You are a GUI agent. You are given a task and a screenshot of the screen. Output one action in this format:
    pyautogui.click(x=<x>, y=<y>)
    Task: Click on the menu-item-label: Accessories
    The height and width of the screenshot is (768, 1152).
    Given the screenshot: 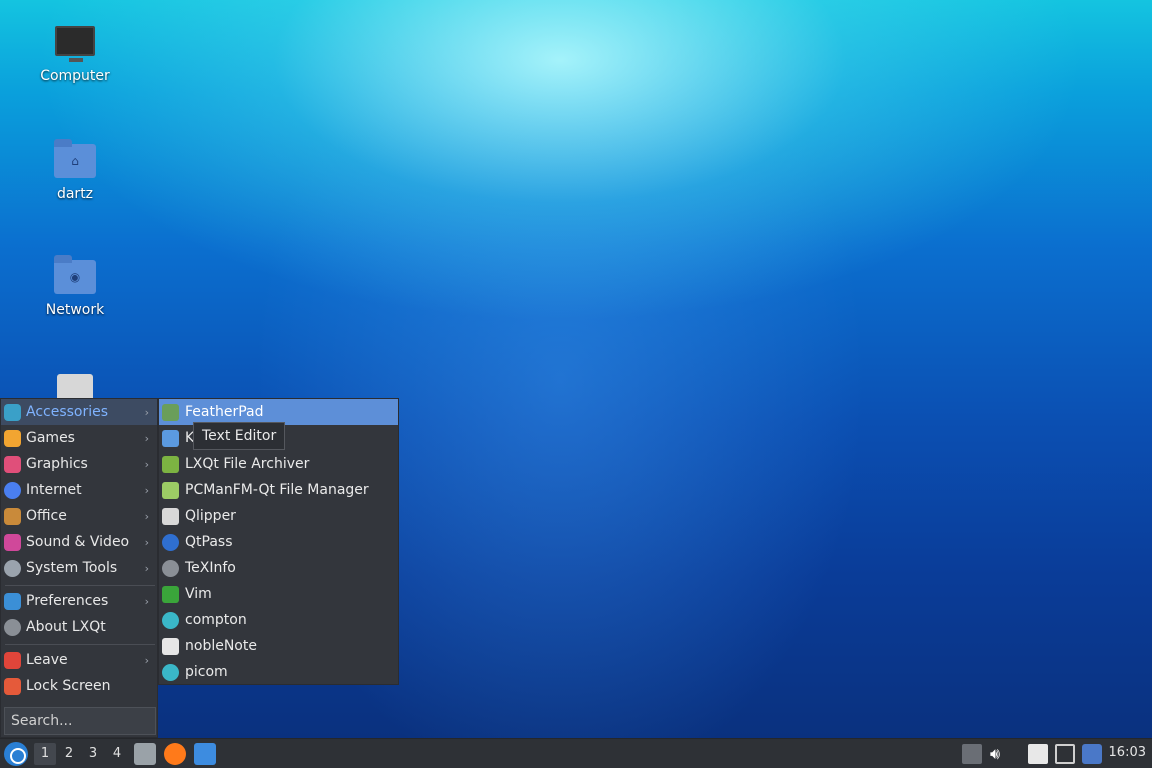 What is the action you would take?
    pyautogui.click(x=67, y=412)
    